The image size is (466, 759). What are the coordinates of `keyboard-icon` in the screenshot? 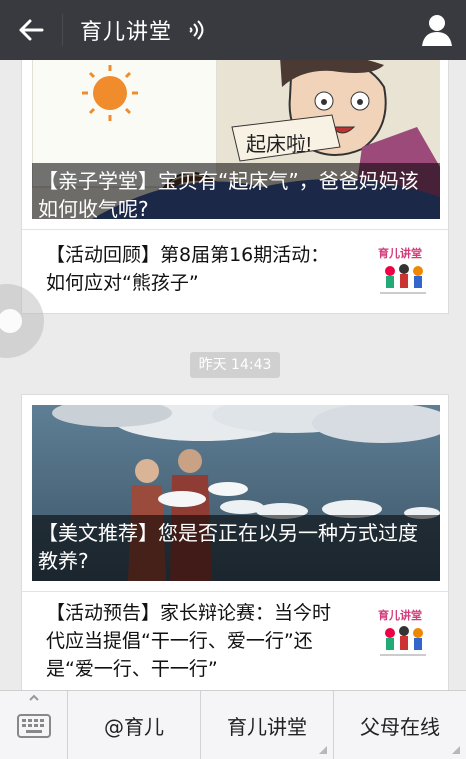 It's located at (34, 716).